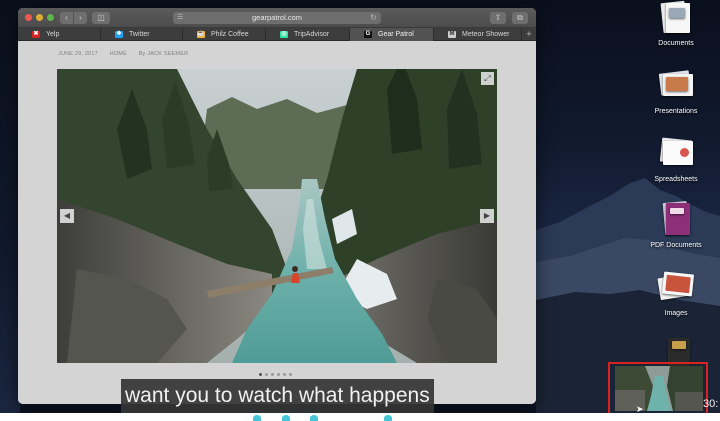 The image size is (720, 421). I want to click on expand-icon: ⤢, so click(487, 78).